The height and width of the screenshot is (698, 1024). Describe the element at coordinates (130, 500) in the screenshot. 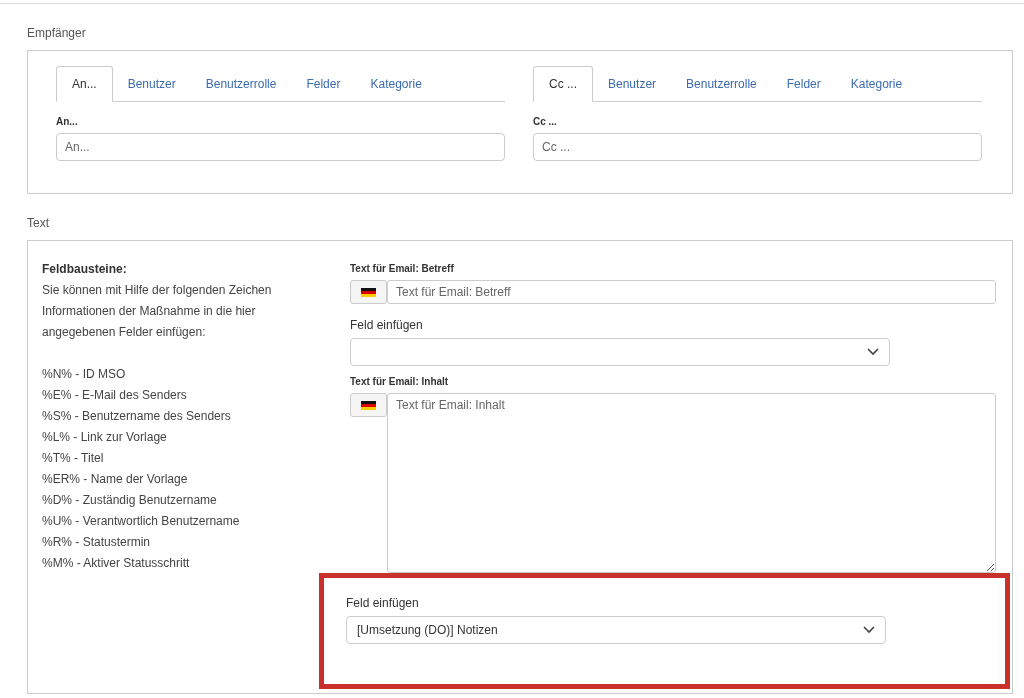

I see `placeholder-code: %D% - Zuständig Benutzername` at that location.